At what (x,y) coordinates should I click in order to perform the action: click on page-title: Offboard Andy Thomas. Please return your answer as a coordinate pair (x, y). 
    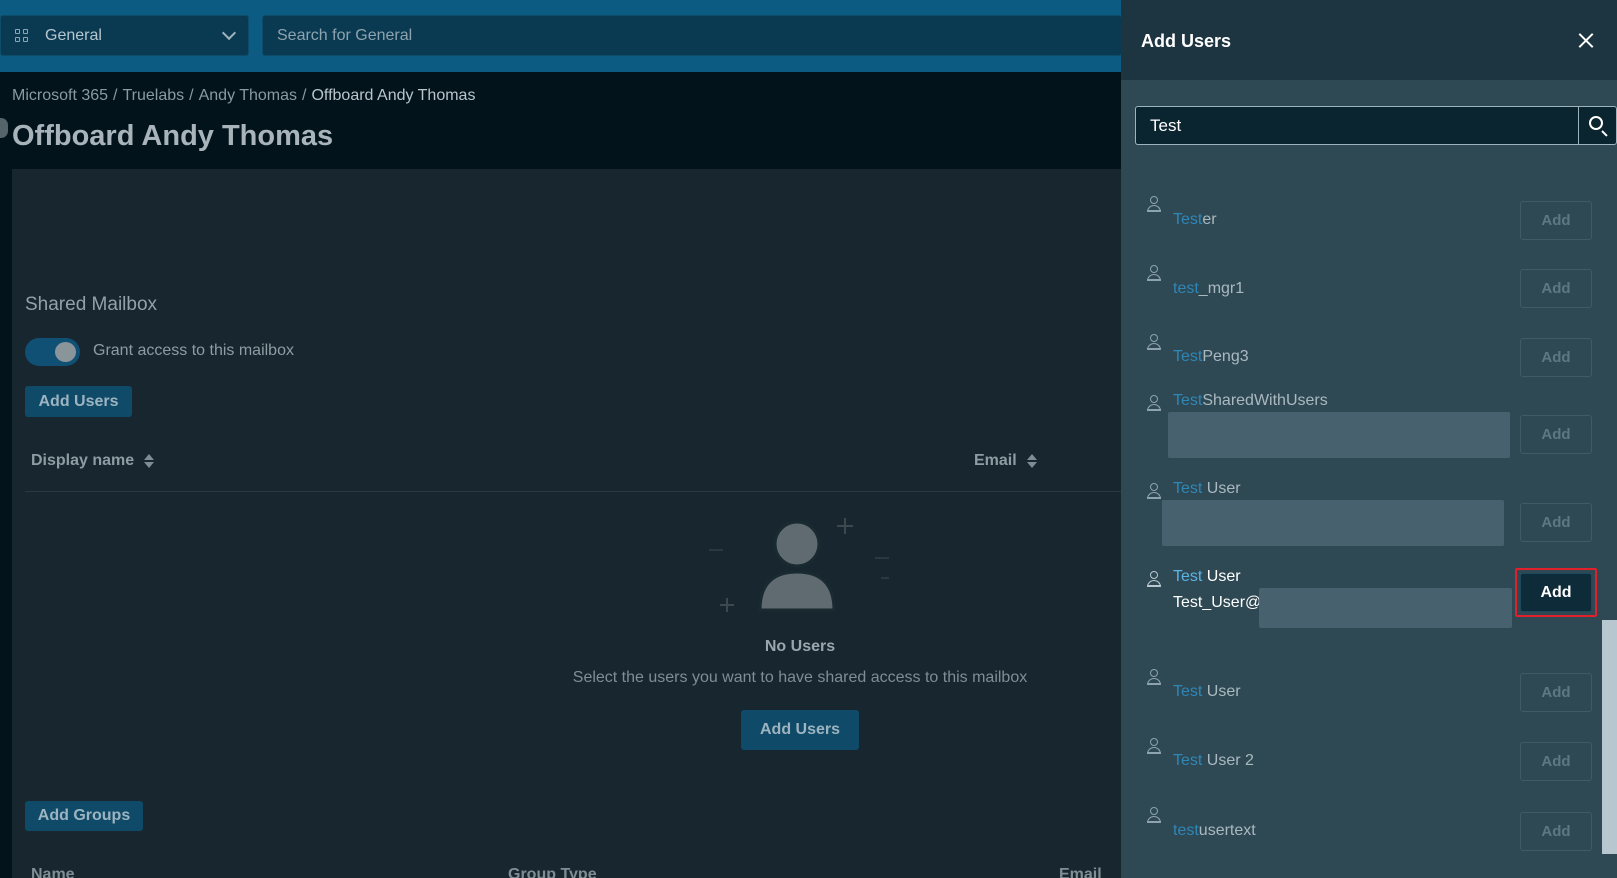
    Looking at the image, I should click on (173, 136).